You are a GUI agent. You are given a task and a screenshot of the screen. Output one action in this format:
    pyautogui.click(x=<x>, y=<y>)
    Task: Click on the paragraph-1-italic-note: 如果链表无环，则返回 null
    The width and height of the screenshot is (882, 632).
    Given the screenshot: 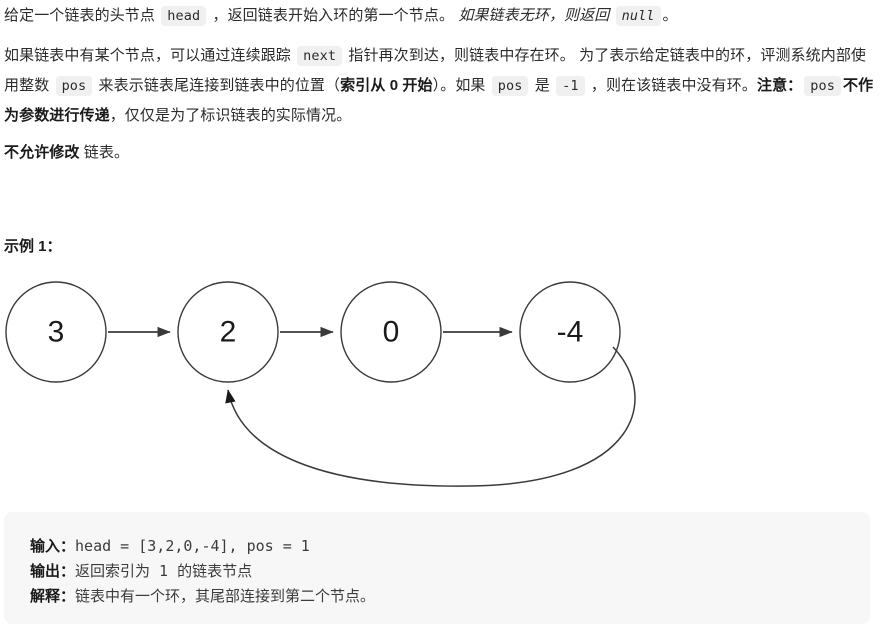 What is the action you would take?
    pyautogui.click(x=560, y=16)
    